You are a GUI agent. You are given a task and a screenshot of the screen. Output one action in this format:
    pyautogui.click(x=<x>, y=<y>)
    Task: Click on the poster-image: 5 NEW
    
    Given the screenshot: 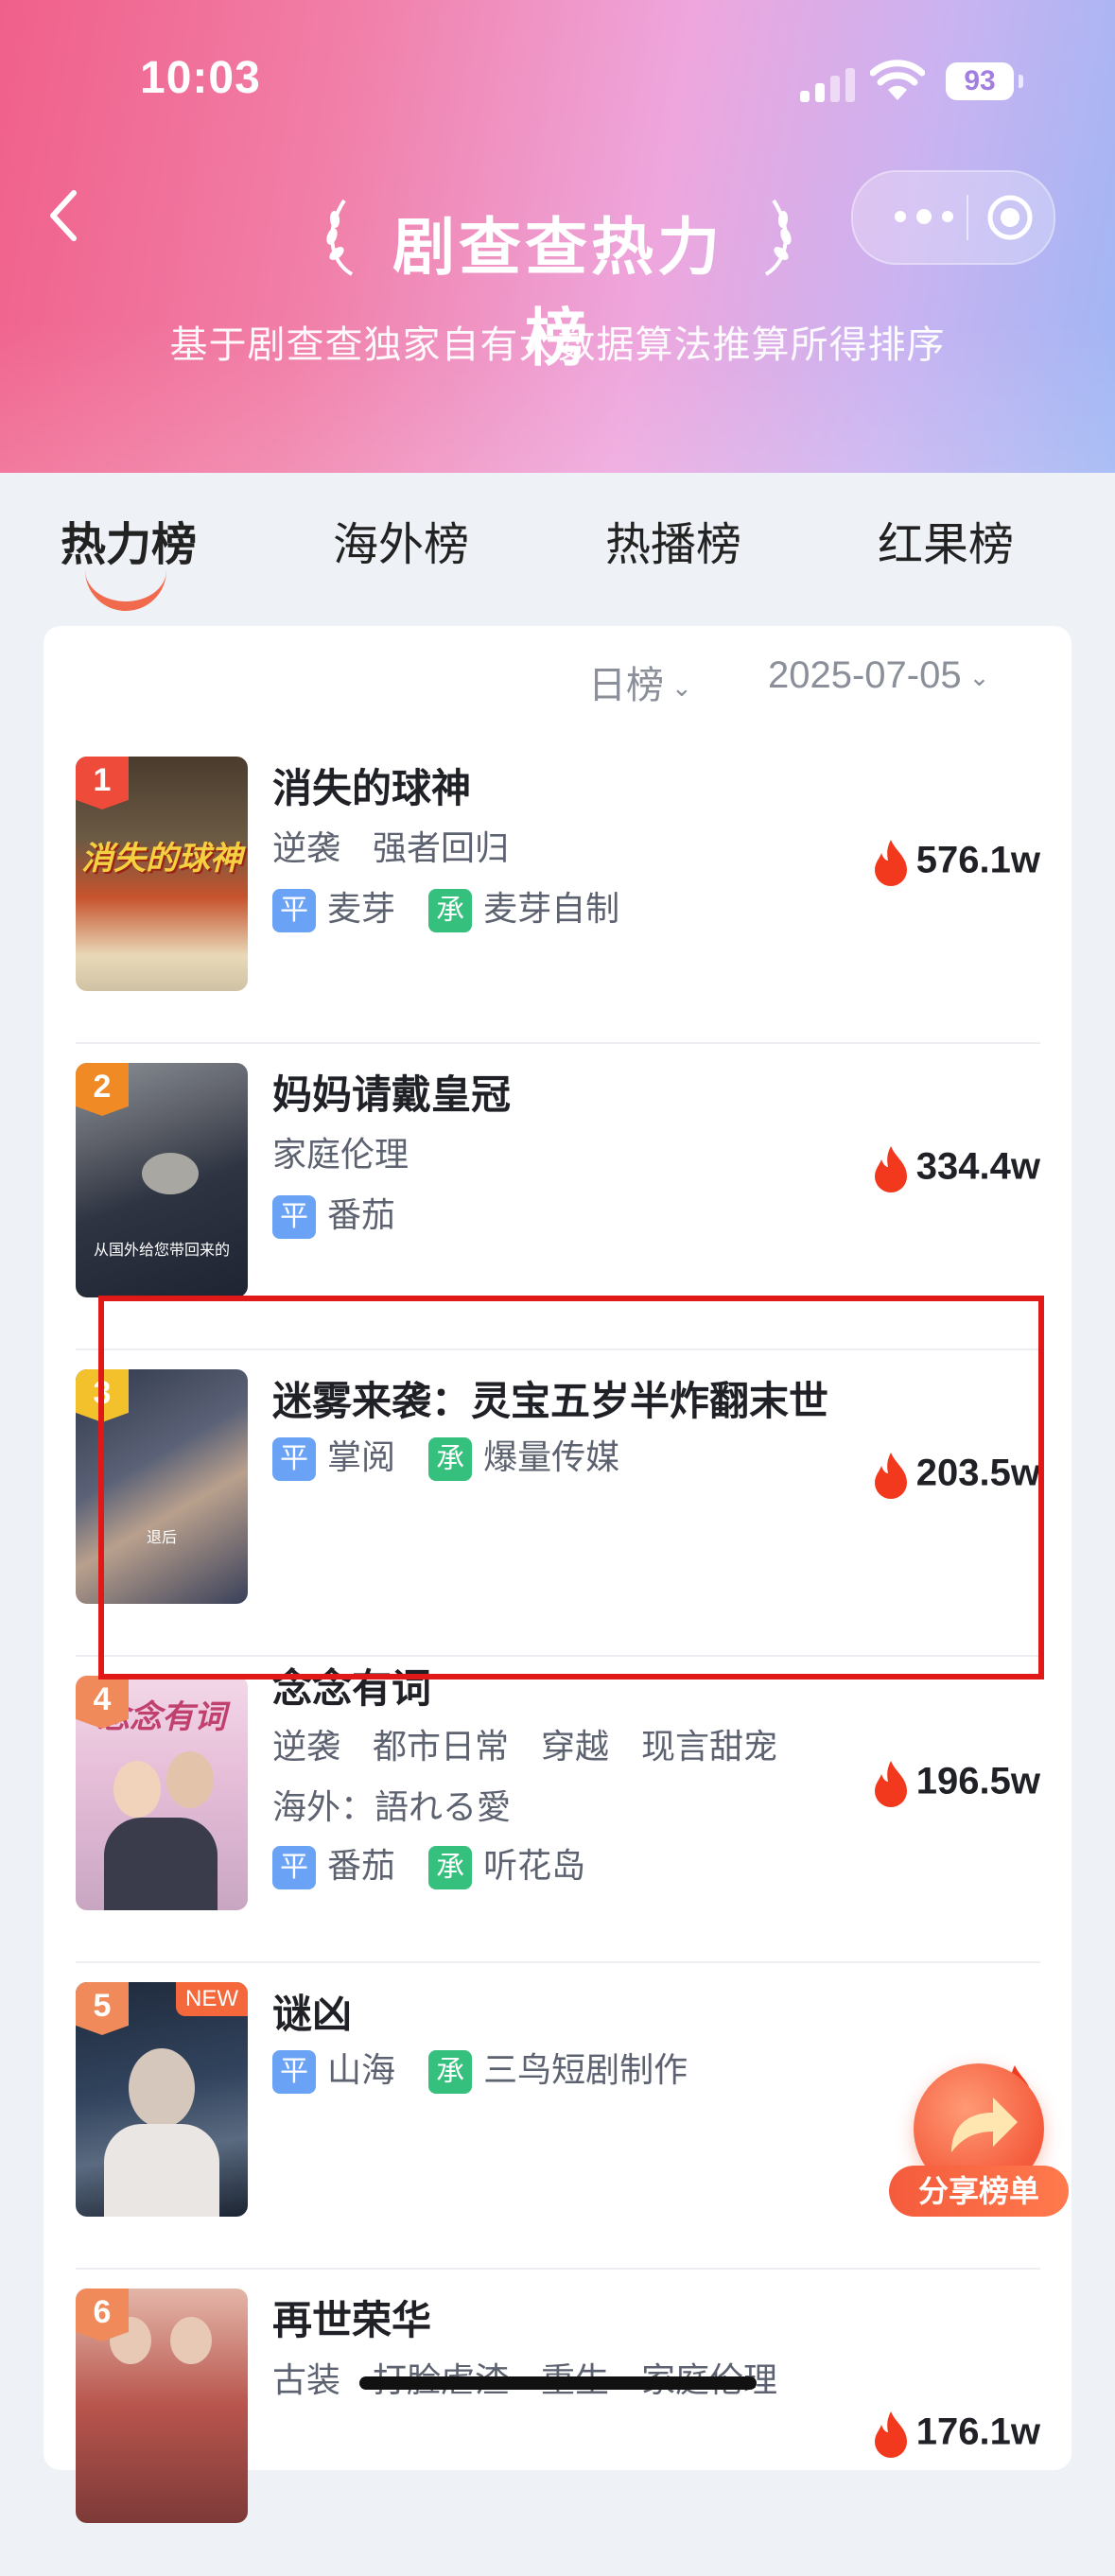 What is the action you would take?
    pyautogui.click(x=162, y=2099)
    